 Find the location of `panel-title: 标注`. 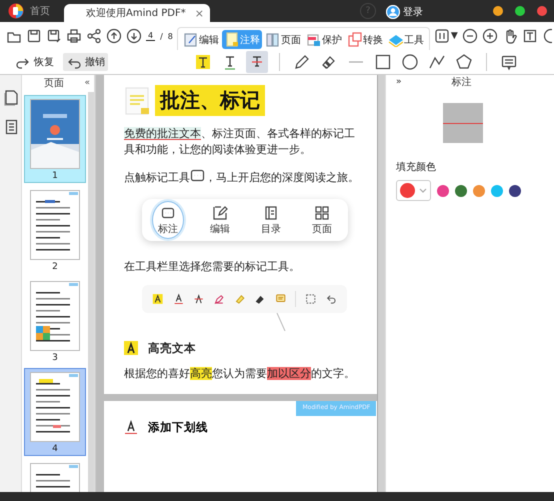

panel-title: 标注 is located at coordinates (462, 82).